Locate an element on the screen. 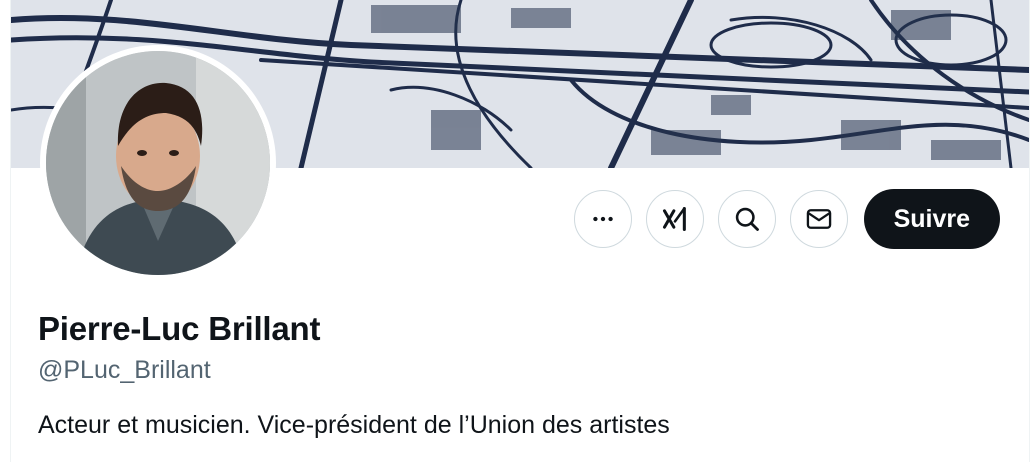 The width and height of the screenshot is (1034, 462). message-button is located at coordinates (818, 219).